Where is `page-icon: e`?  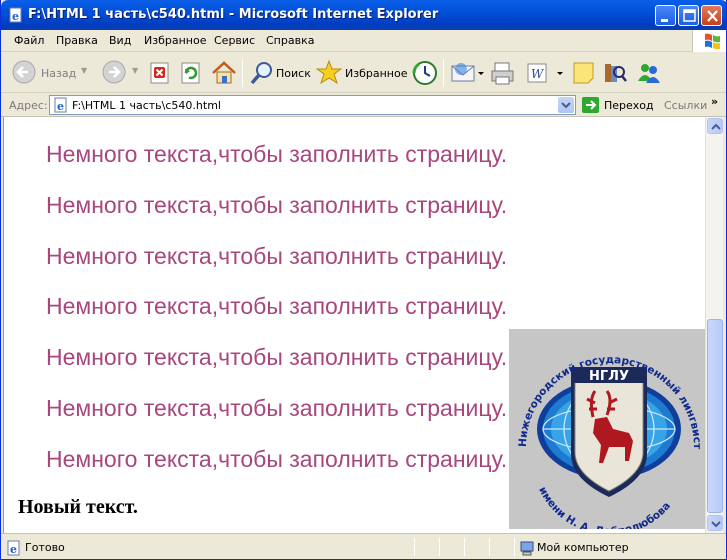 page-icon: e is located at coordinates (60, 105).